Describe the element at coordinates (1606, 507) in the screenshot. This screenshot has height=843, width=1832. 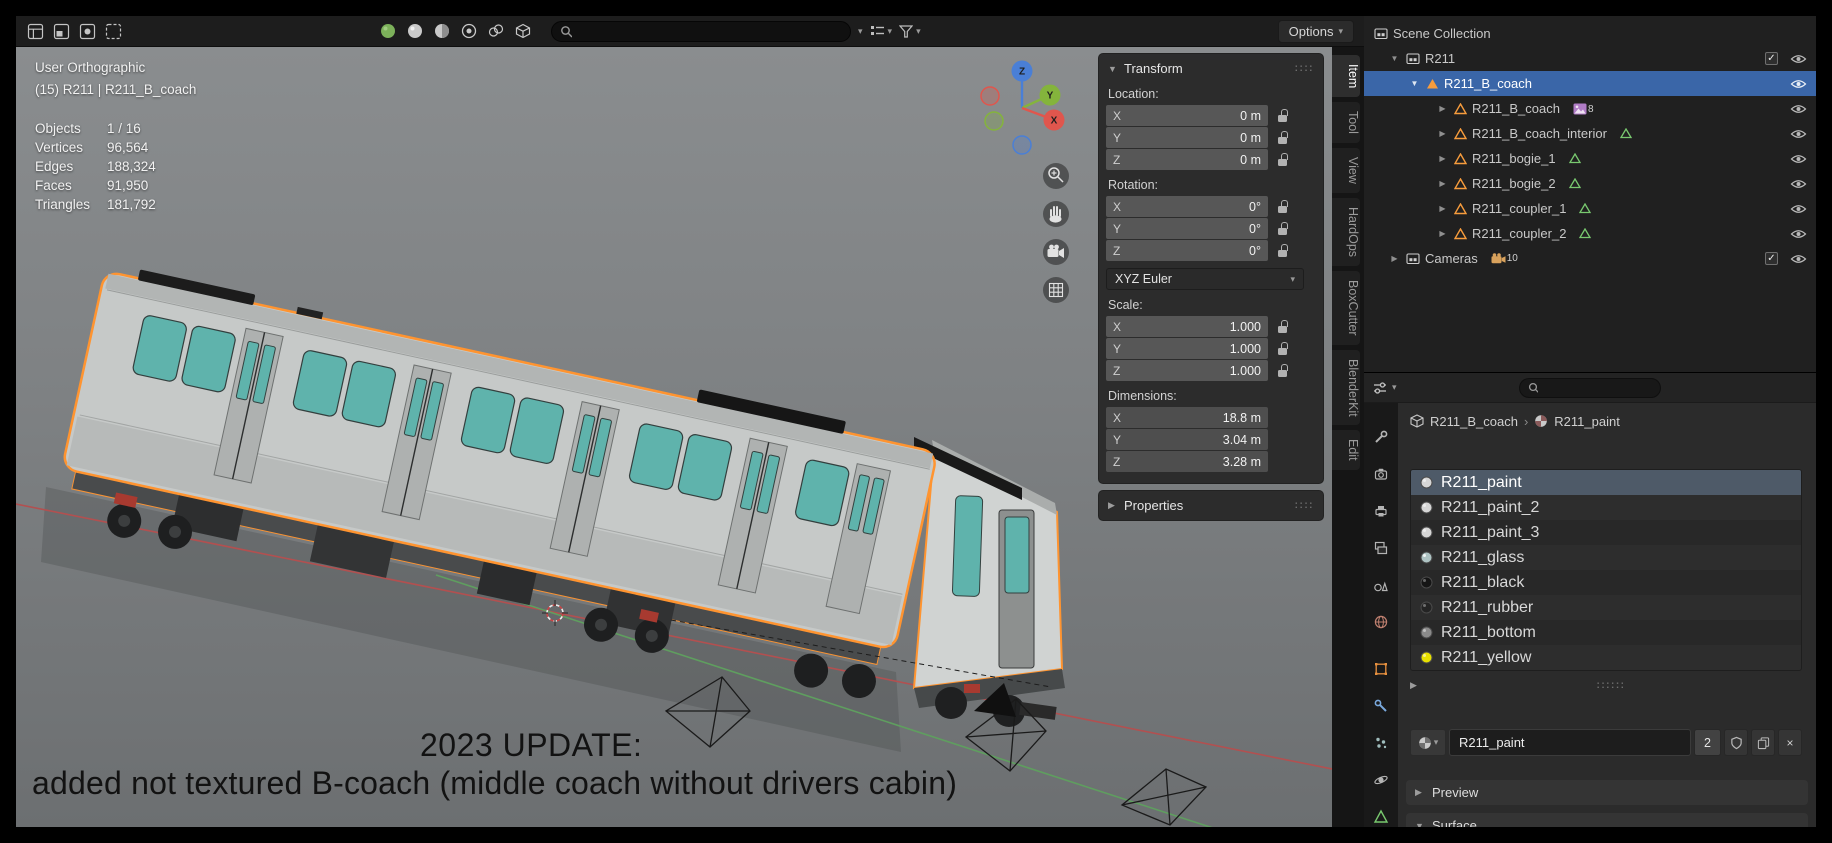
I see `material-slot: R211_paint_2` at that location.